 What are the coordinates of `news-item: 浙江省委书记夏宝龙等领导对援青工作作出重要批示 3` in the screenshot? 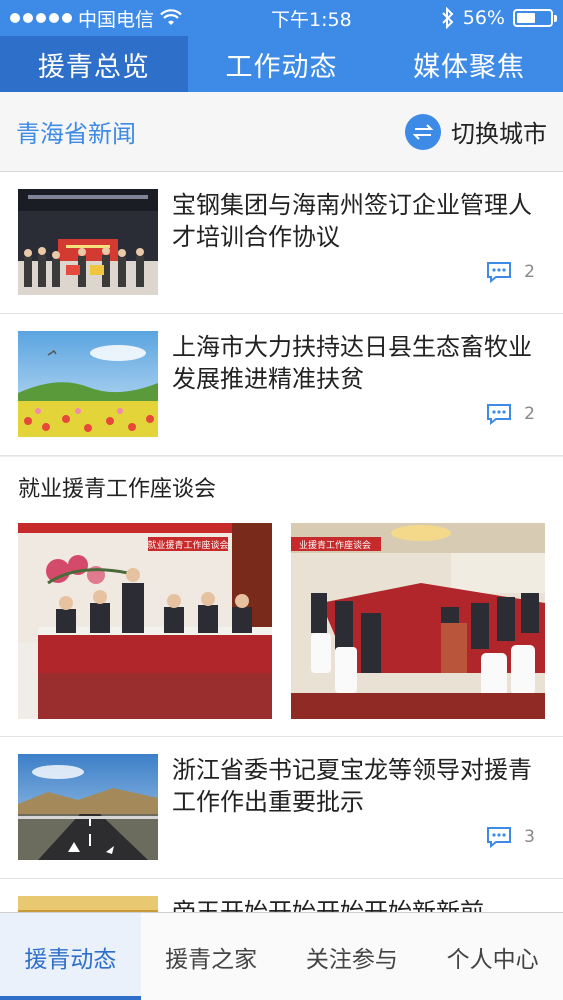 It's located at (281, 808).